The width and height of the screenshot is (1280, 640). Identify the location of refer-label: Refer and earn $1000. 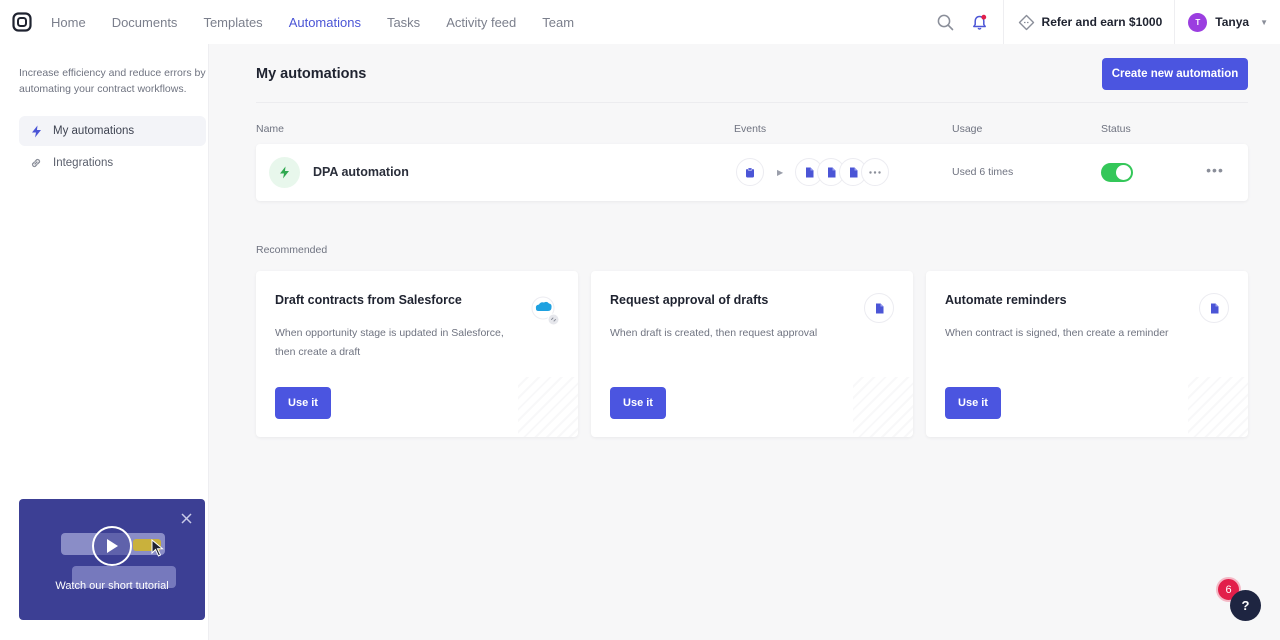
(1102, 22).